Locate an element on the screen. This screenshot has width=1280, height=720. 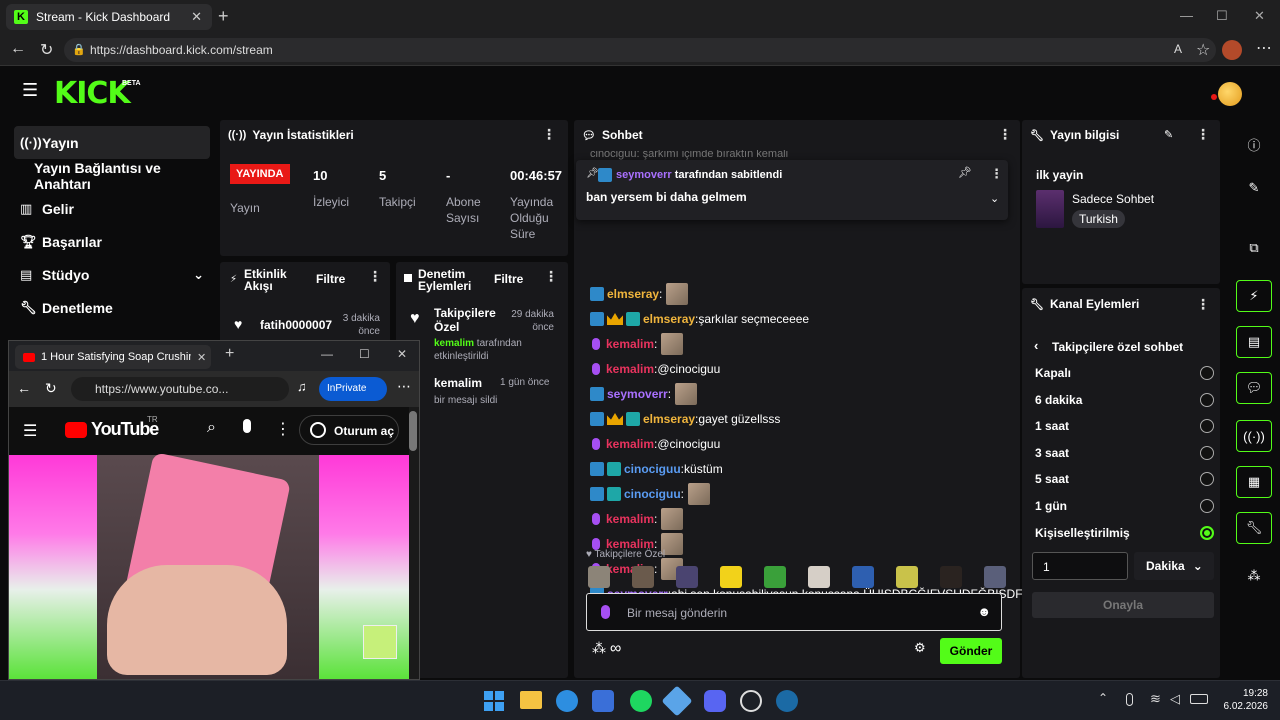
sidebar-item-studyo: ▤ Stüdyo ⌄ is located at coordinates (112, 274).